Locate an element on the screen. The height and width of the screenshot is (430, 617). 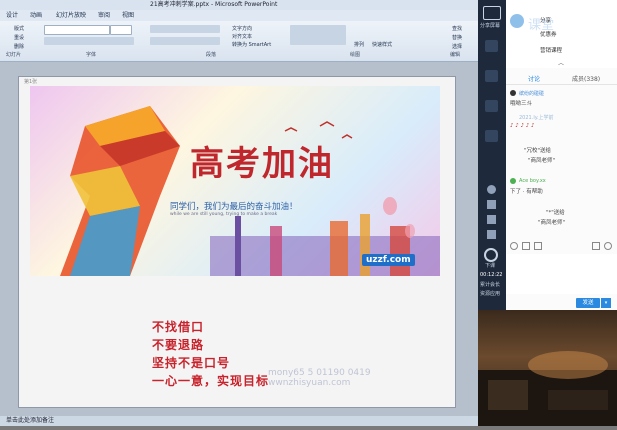
delete-button: 删除 is located at coordinates (19, 46).